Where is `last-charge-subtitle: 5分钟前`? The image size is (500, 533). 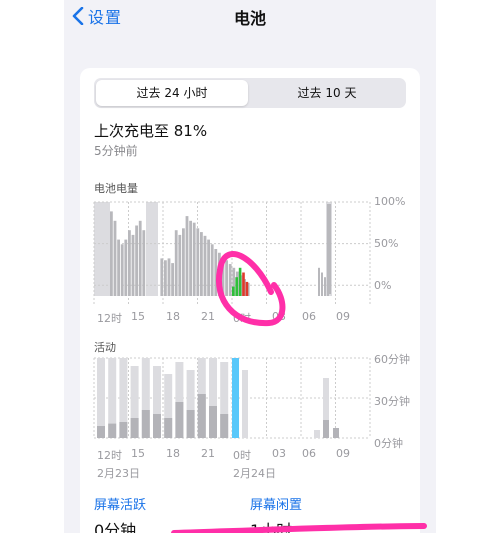 last-charge-subtitle: 5分钟前 is located at coordinates (116, 151).